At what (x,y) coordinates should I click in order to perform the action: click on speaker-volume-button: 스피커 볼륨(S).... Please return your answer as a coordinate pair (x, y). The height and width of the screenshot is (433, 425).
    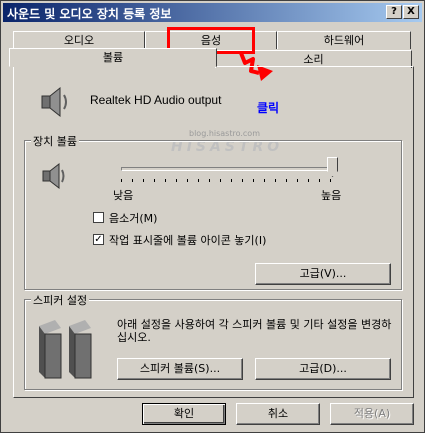
    Looking at the image, I should click on (180, 369).